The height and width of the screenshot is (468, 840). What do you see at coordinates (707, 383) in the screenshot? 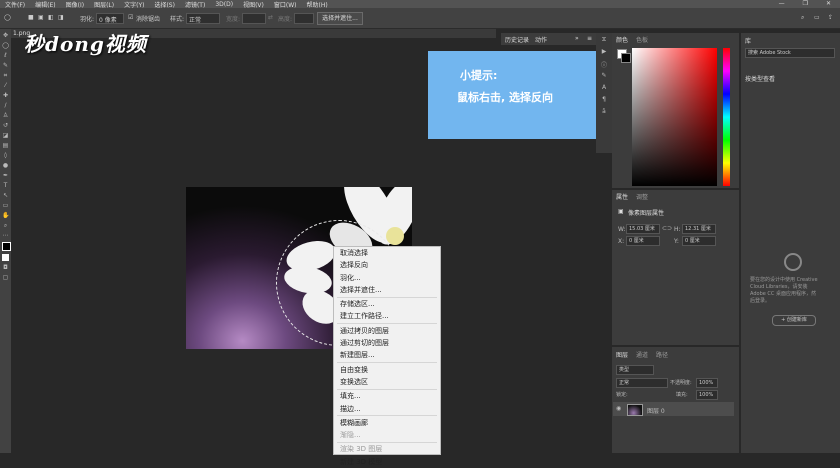
I see `opacity-input: 100%` at bounding box center [707, 383].